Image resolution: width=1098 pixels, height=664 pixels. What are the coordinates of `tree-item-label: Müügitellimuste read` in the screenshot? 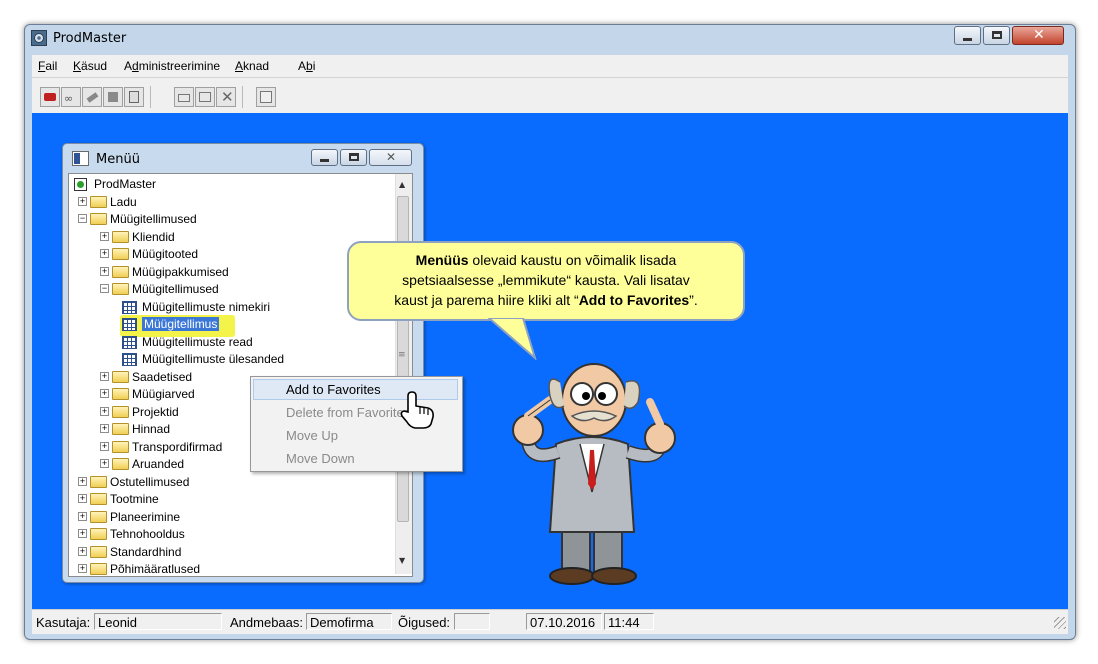 It's located at (197, 342).